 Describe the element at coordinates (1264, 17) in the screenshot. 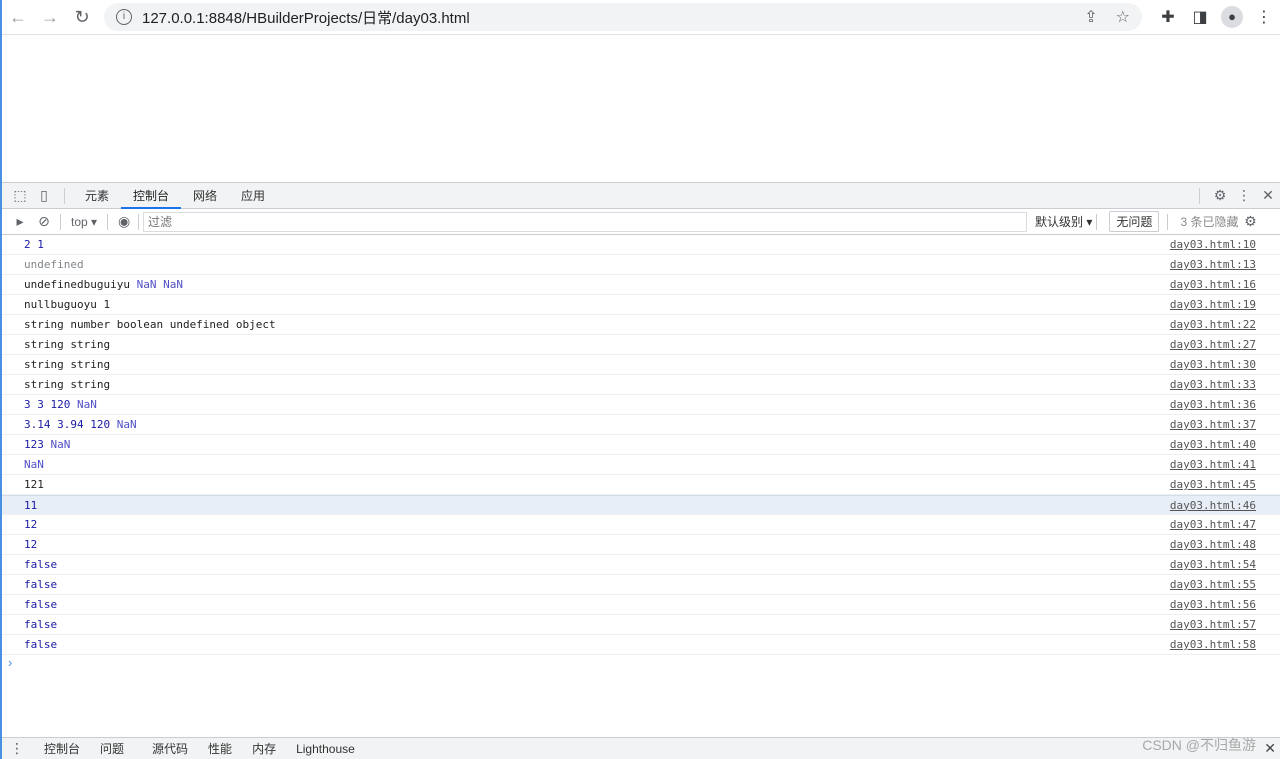

I see `browser-menu-icon: ⋮` at that location.